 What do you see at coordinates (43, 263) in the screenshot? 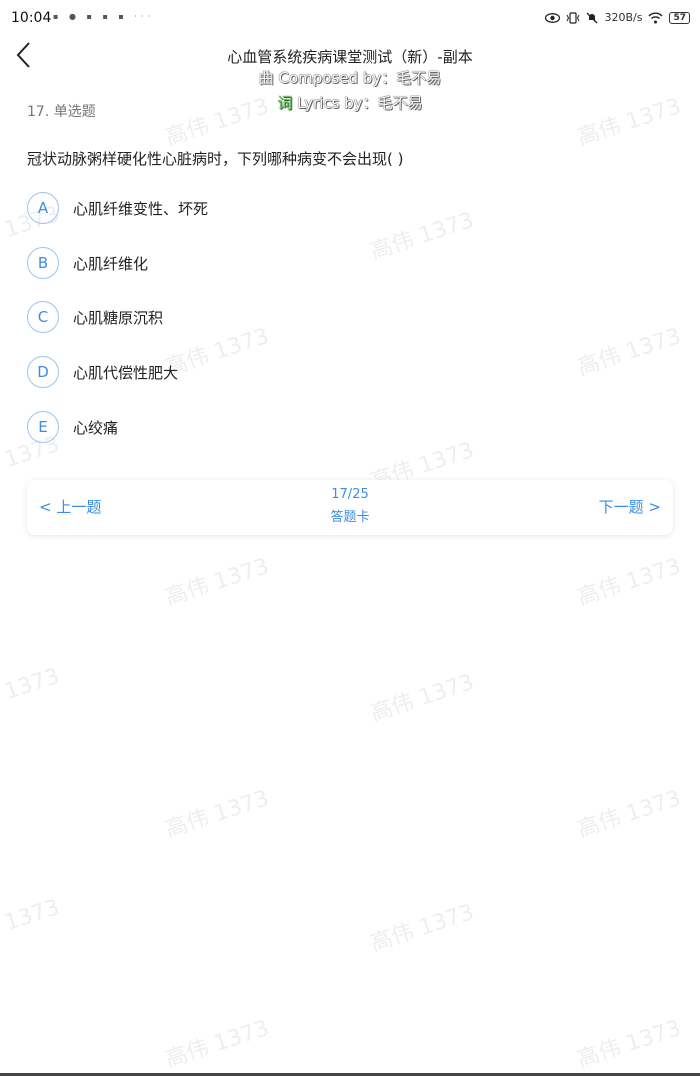
I see `option-letter: B` at bounding box center [43, 263].